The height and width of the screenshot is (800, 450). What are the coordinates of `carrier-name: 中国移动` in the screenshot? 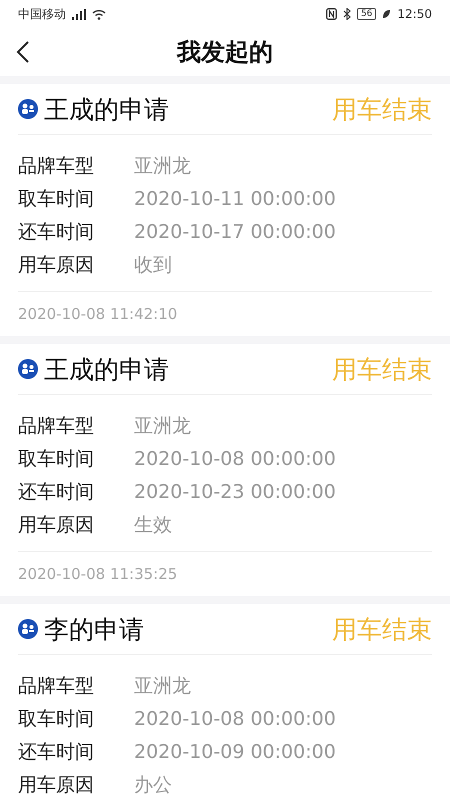 It's located at (42, 14).